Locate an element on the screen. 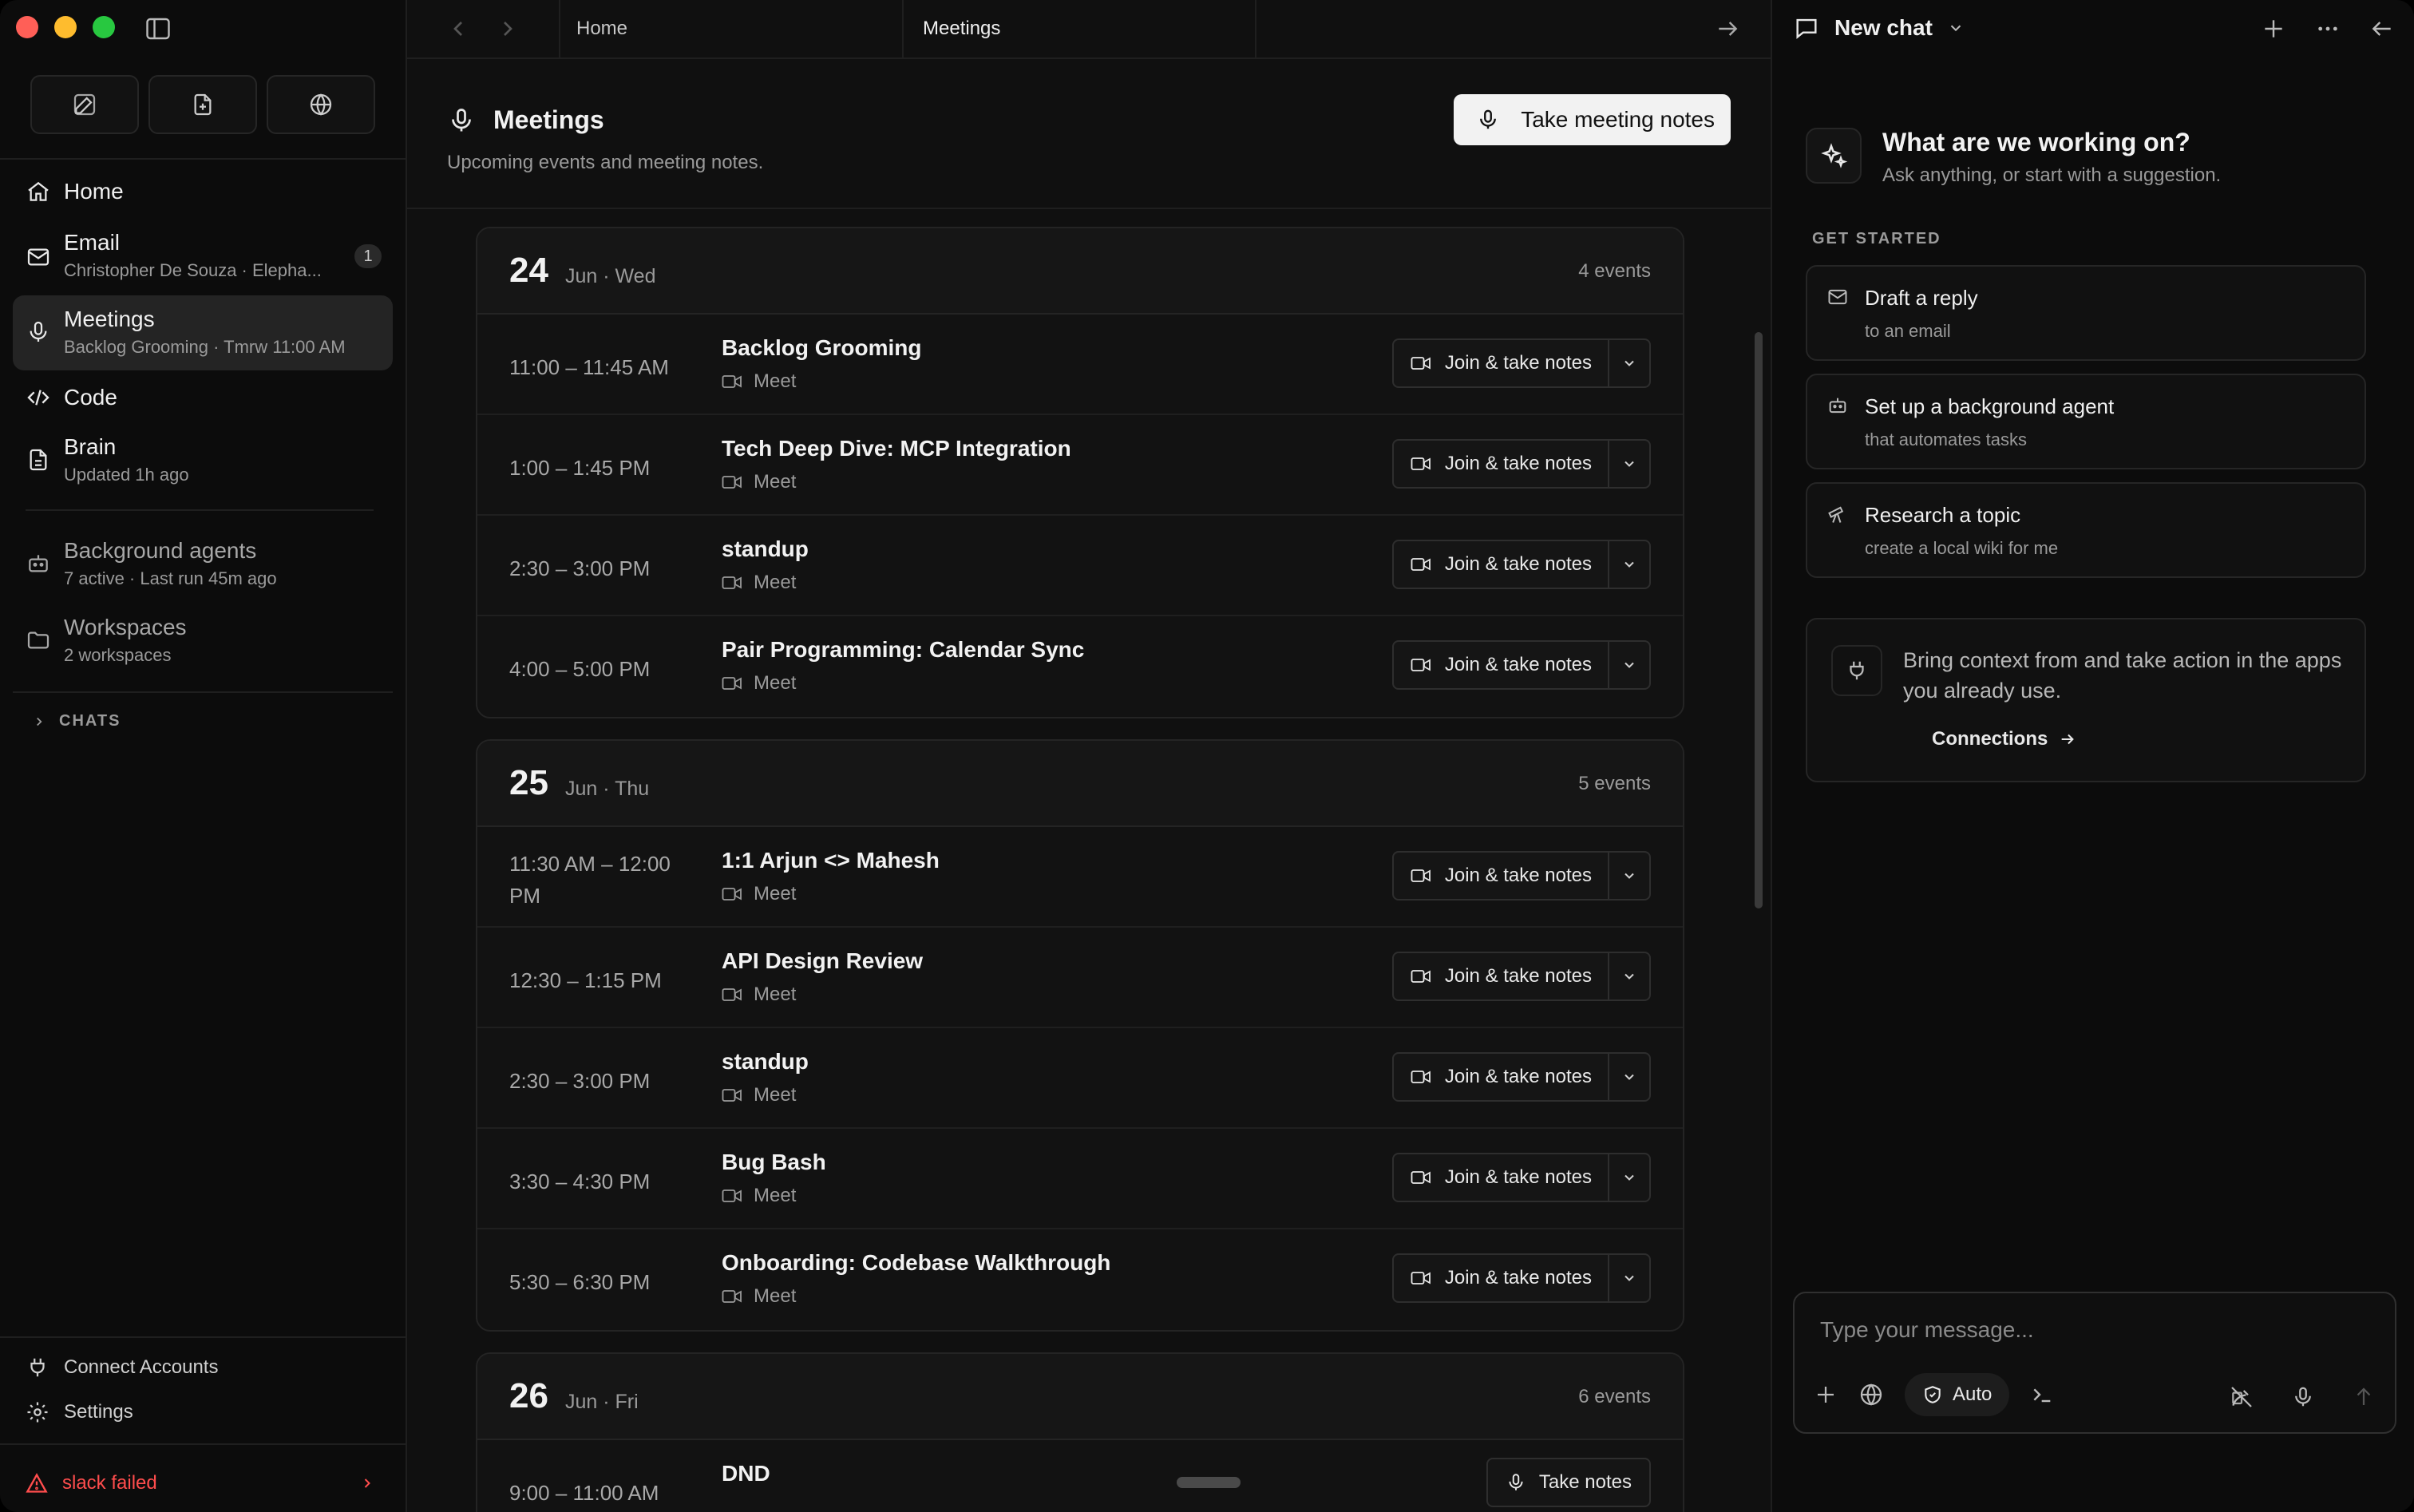 This screenshot has height=1512, width=2414. mail-icon is located at coordinates (38, 257).